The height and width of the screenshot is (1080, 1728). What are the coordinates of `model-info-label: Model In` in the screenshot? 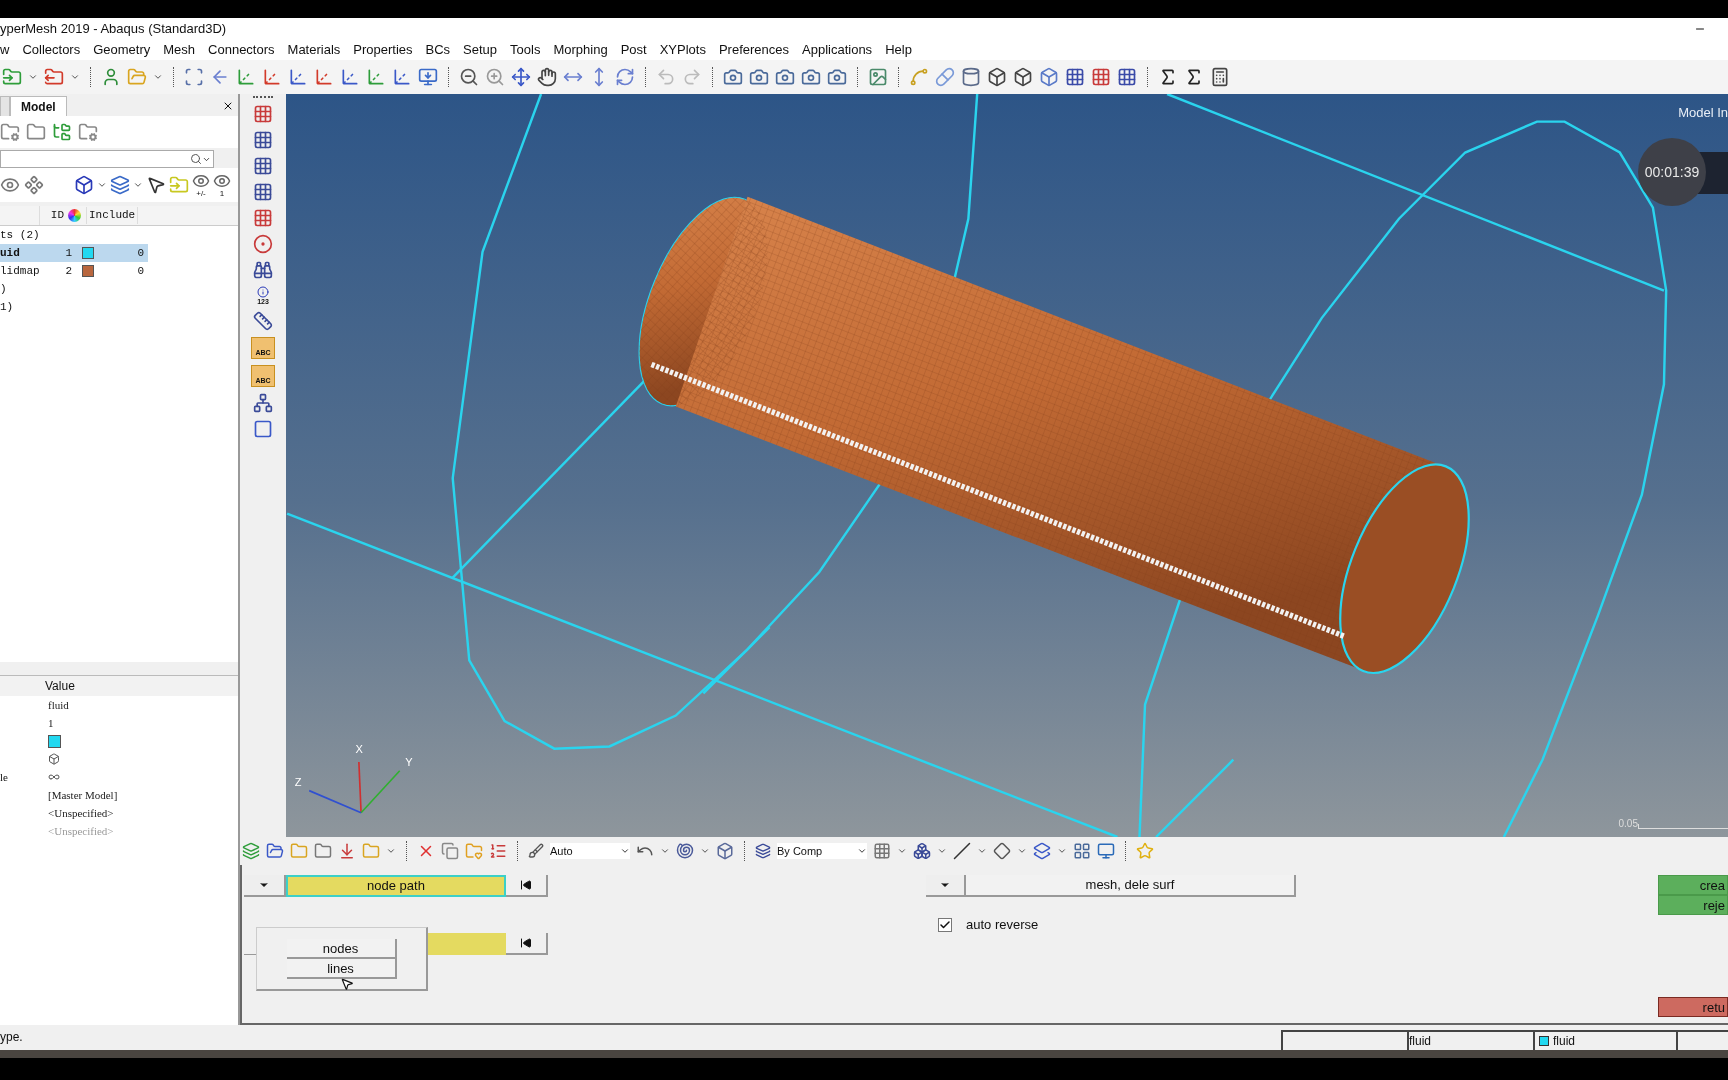 It's located at (1703, 113).